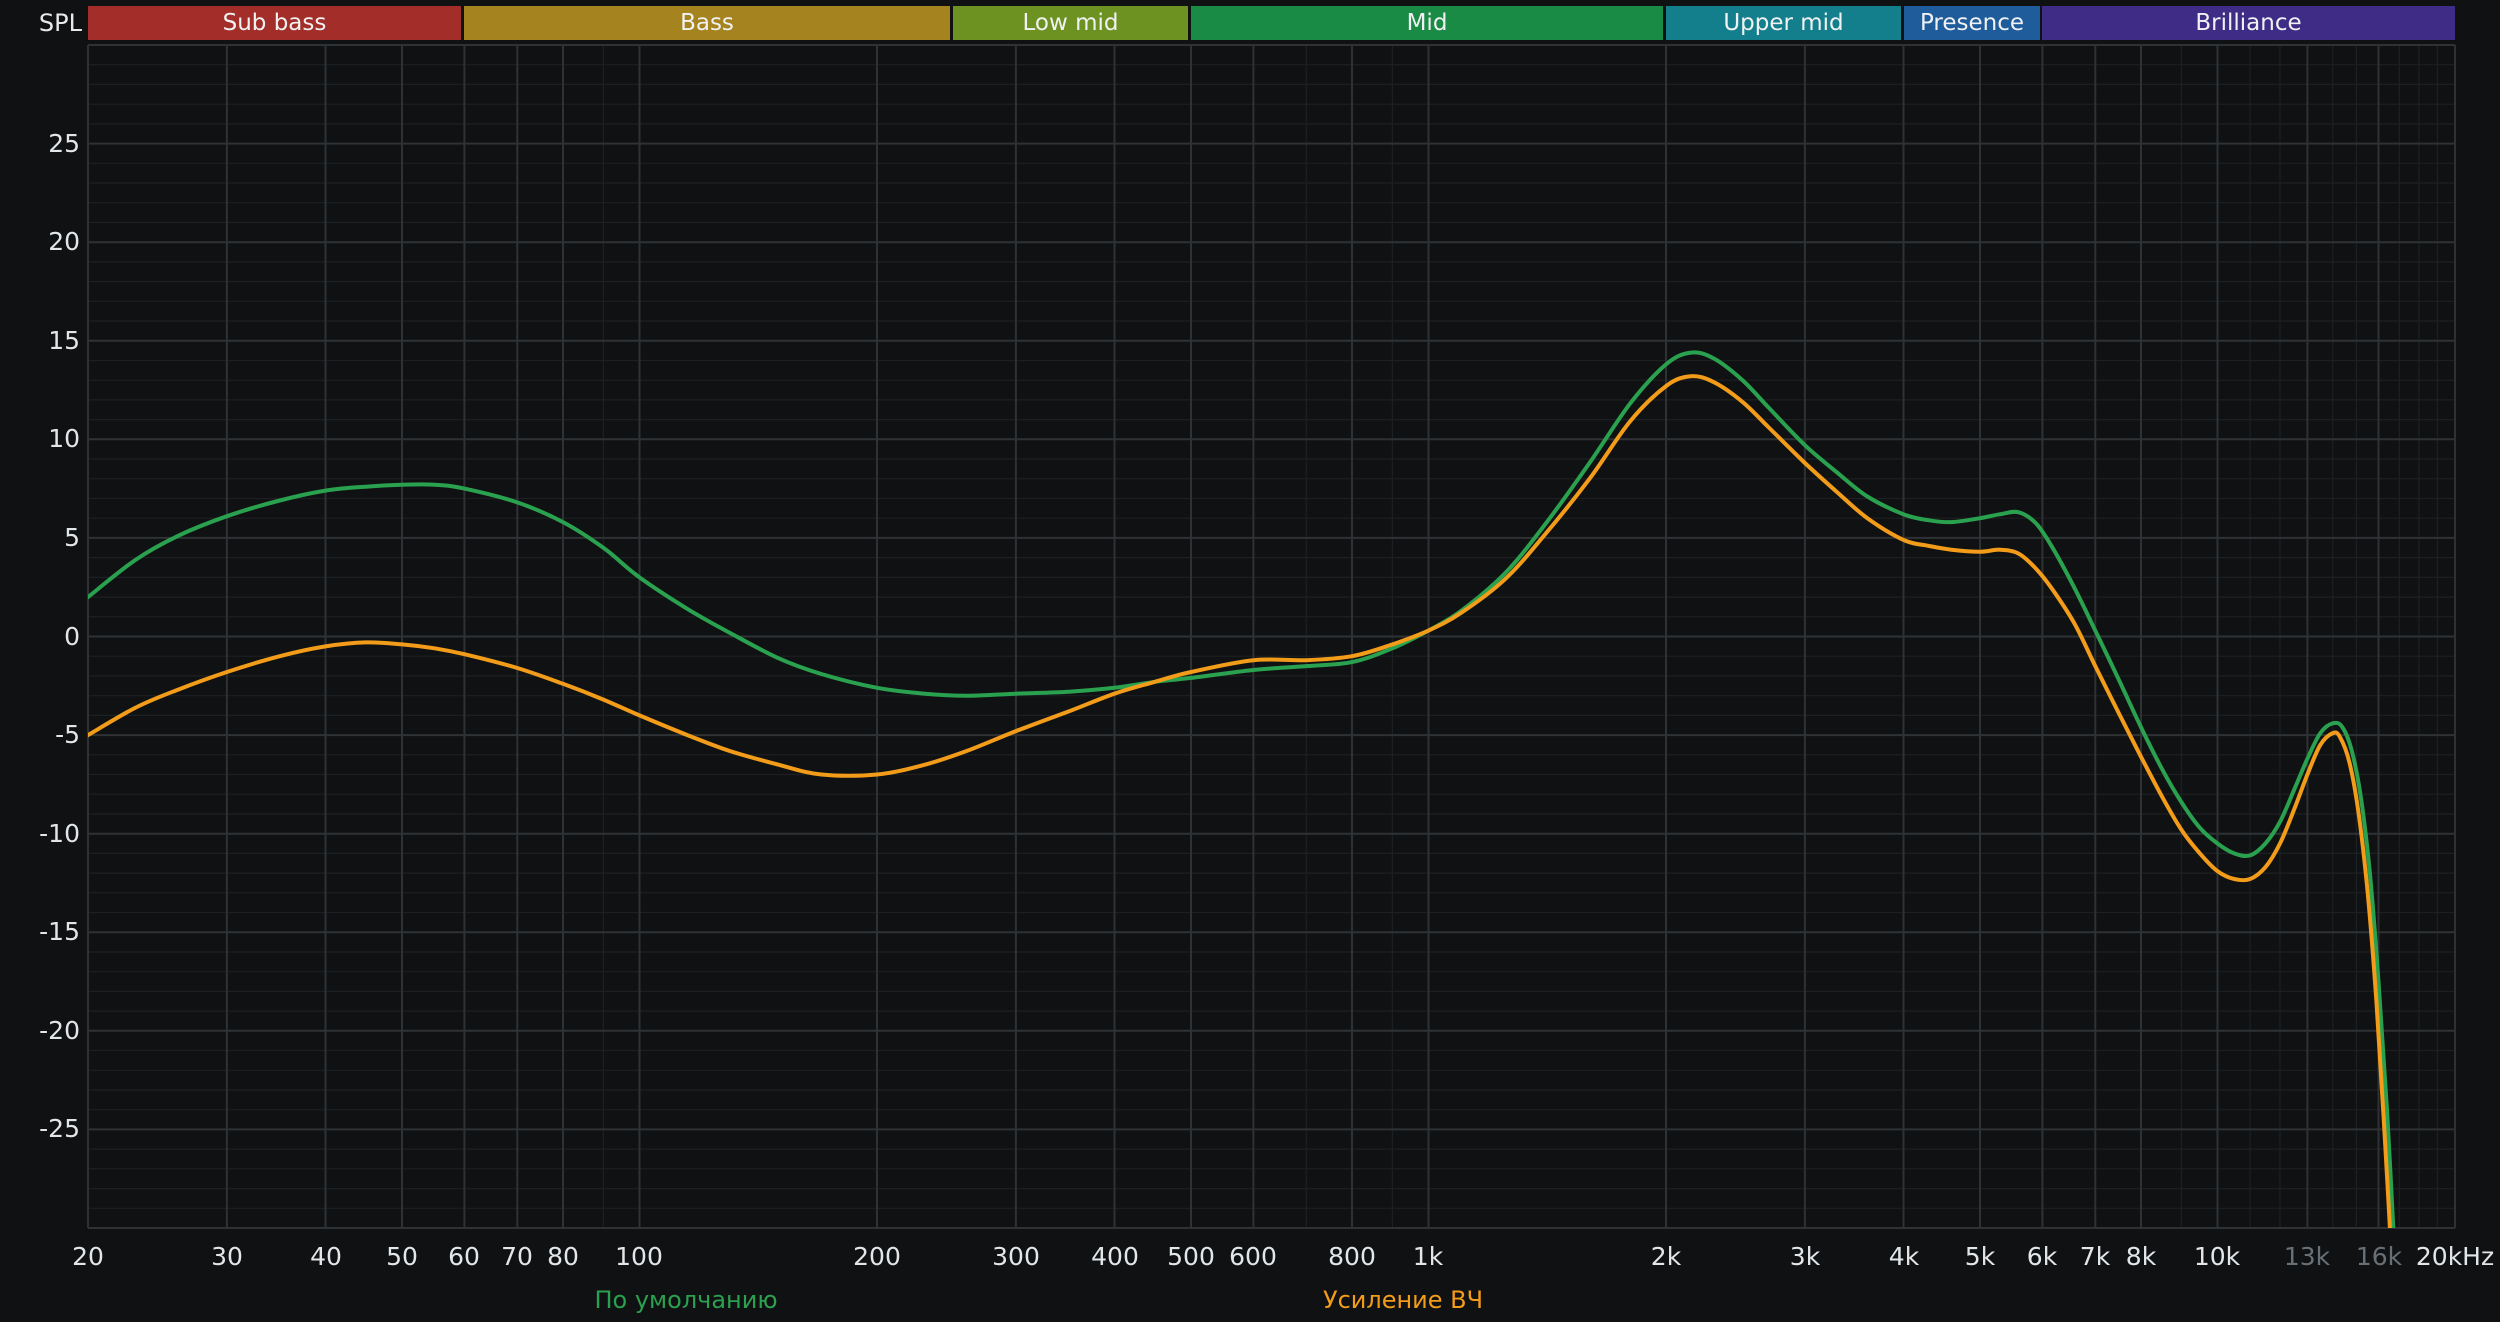 The image size is (2500, 1322). I want to click on band-label: Presence, so click(1972, 23).